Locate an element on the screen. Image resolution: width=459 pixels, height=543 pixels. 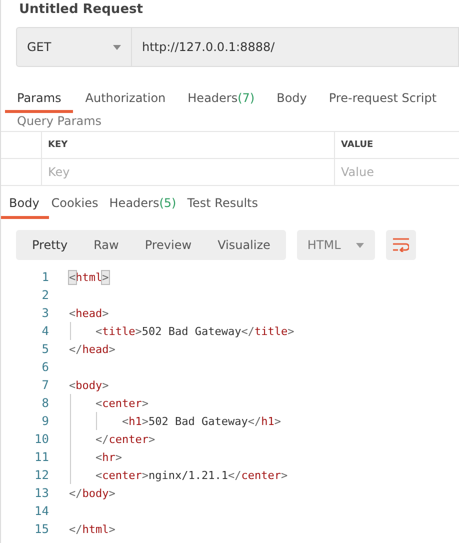
wrap-lines-button is located at coordinates (401, 245).